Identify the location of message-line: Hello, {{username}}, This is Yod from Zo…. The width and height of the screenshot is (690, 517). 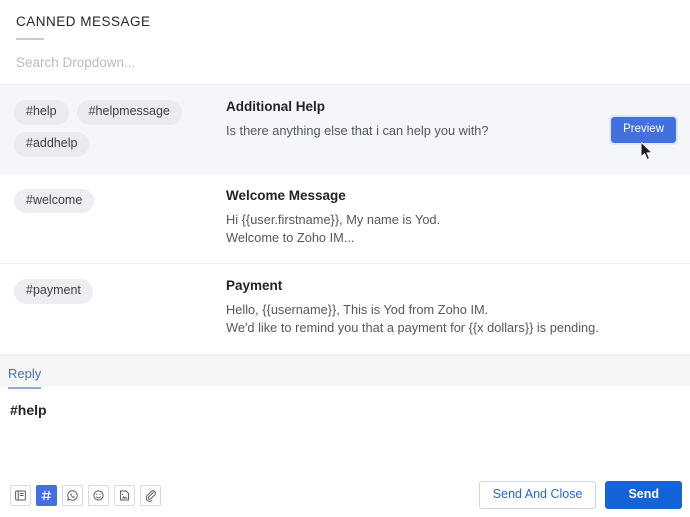
(357, 310).